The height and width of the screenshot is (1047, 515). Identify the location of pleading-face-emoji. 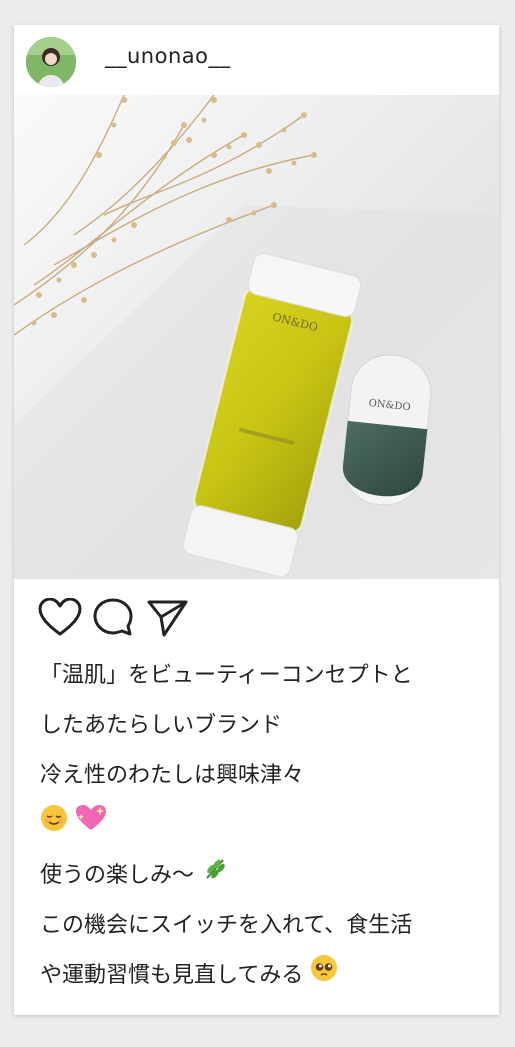
(324, 976).